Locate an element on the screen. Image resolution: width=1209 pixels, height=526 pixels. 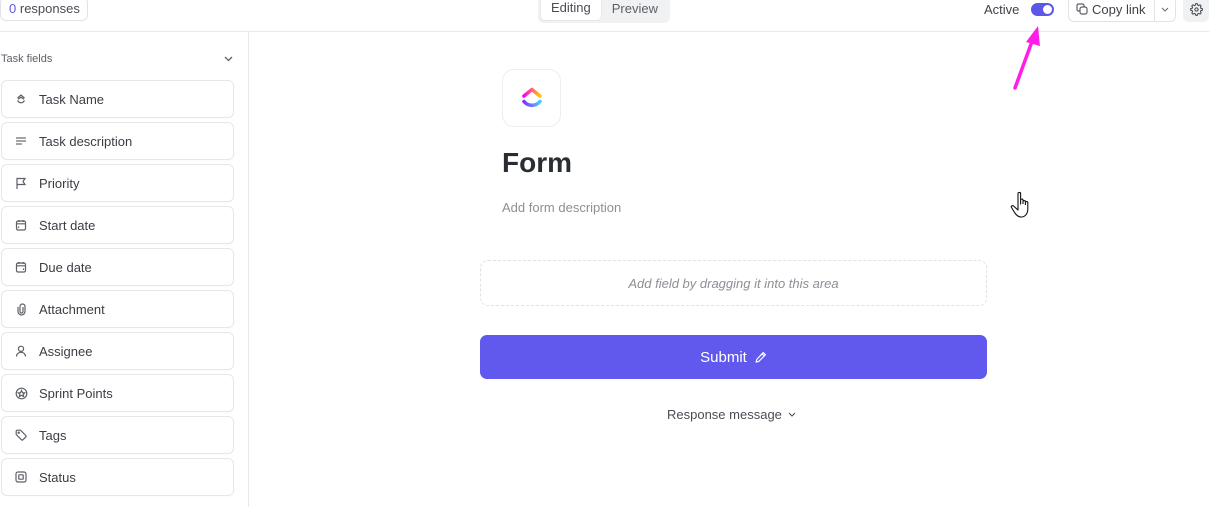
task-fields-title: Task fields is located at coordinates (27, 59).